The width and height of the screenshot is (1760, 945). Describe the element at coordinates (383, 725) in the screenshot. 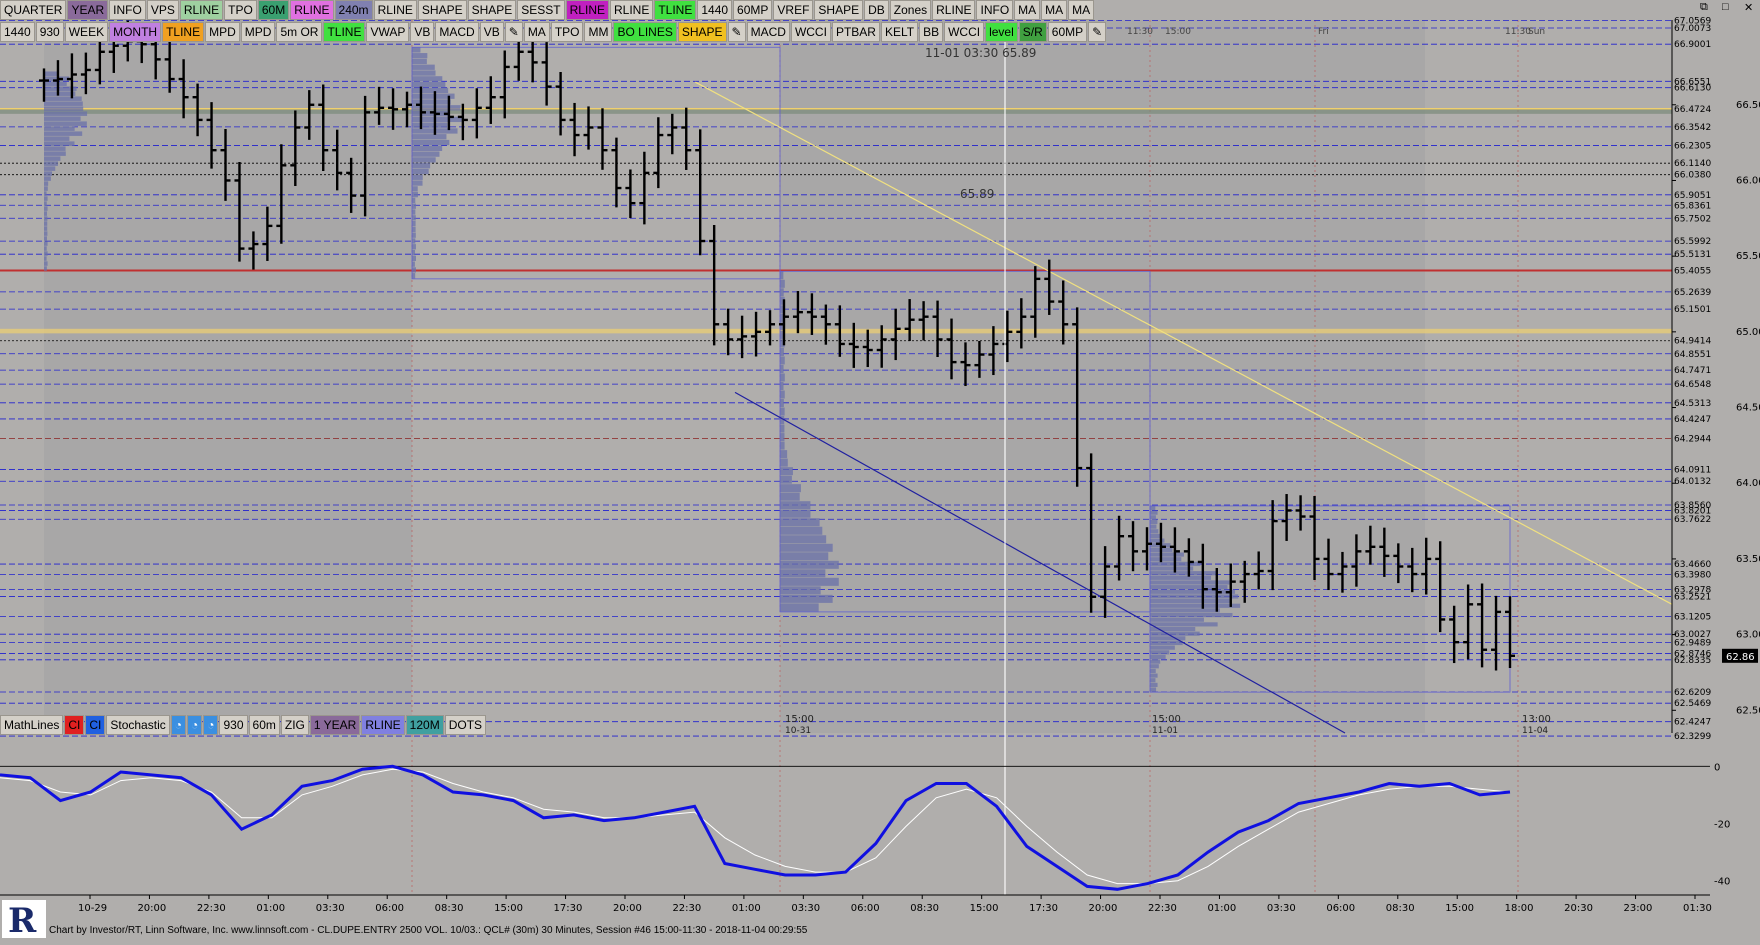

I see `toolbar-lower-rline-button: RLINE` at that location.